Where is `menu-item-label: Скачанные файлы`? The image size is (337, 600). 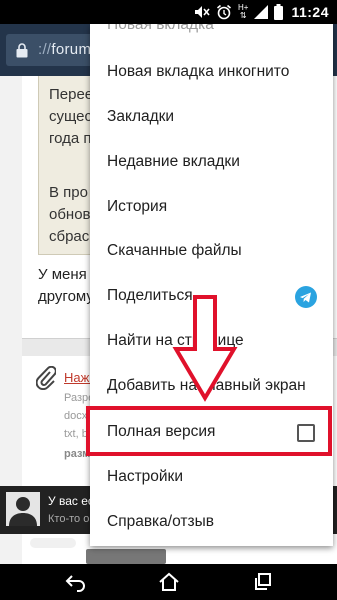
menu-item-label: Скачанные файлы is located at coordinates (174, 250).